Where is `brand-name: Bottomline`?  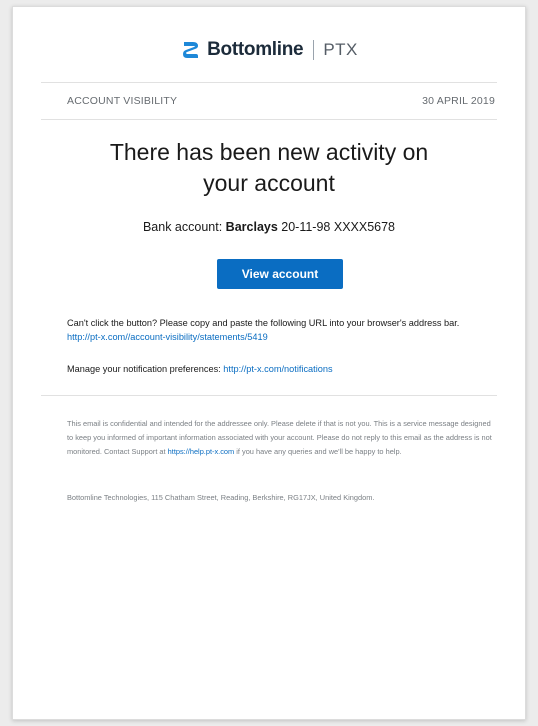 brand-name: Bottomline is located at coordinates (255, 49).